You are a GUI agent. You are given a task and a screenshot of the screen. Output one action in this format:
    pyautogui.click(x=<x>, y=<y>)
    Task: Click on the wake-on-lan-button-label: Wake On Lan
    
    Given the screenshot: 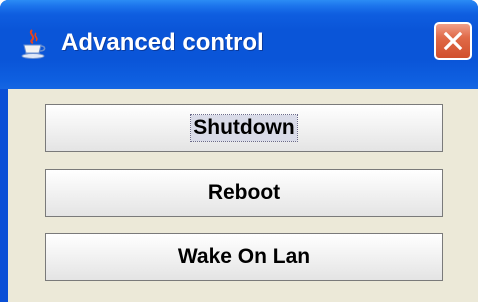 What is the action you would take?
    pyautogui.click(x=244, y=256)
    